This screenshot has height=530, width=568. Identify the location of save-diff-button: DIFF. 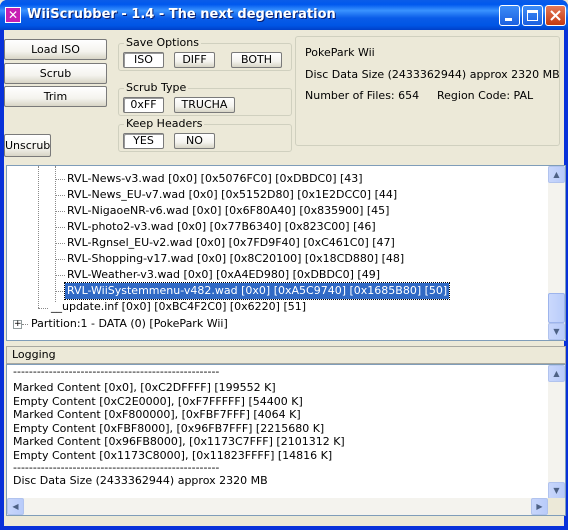
(194, 60).